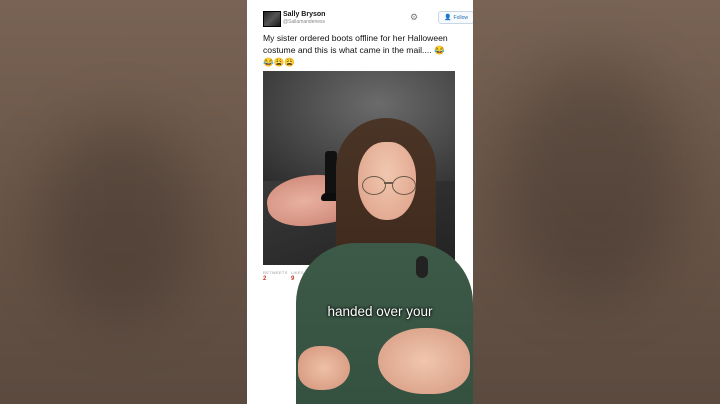 The height and width of the screenshot is (404, 720). What do you see at coordinates (304, 14) in the screenshot?
I see `author-name: Sally Bryson` at bounding box center [304, 14].